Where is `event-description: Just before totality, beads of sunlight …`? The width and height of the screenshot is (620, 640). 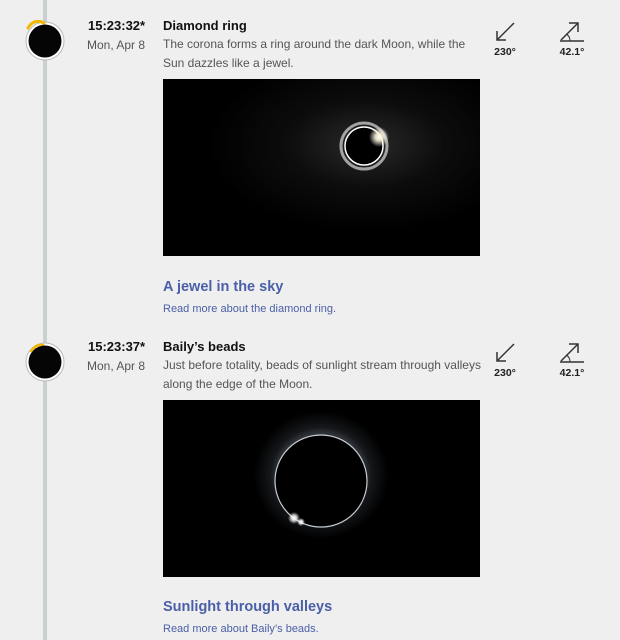
event-description: Just before totality, beads of sunlight … is located at coordinates (322, 374).